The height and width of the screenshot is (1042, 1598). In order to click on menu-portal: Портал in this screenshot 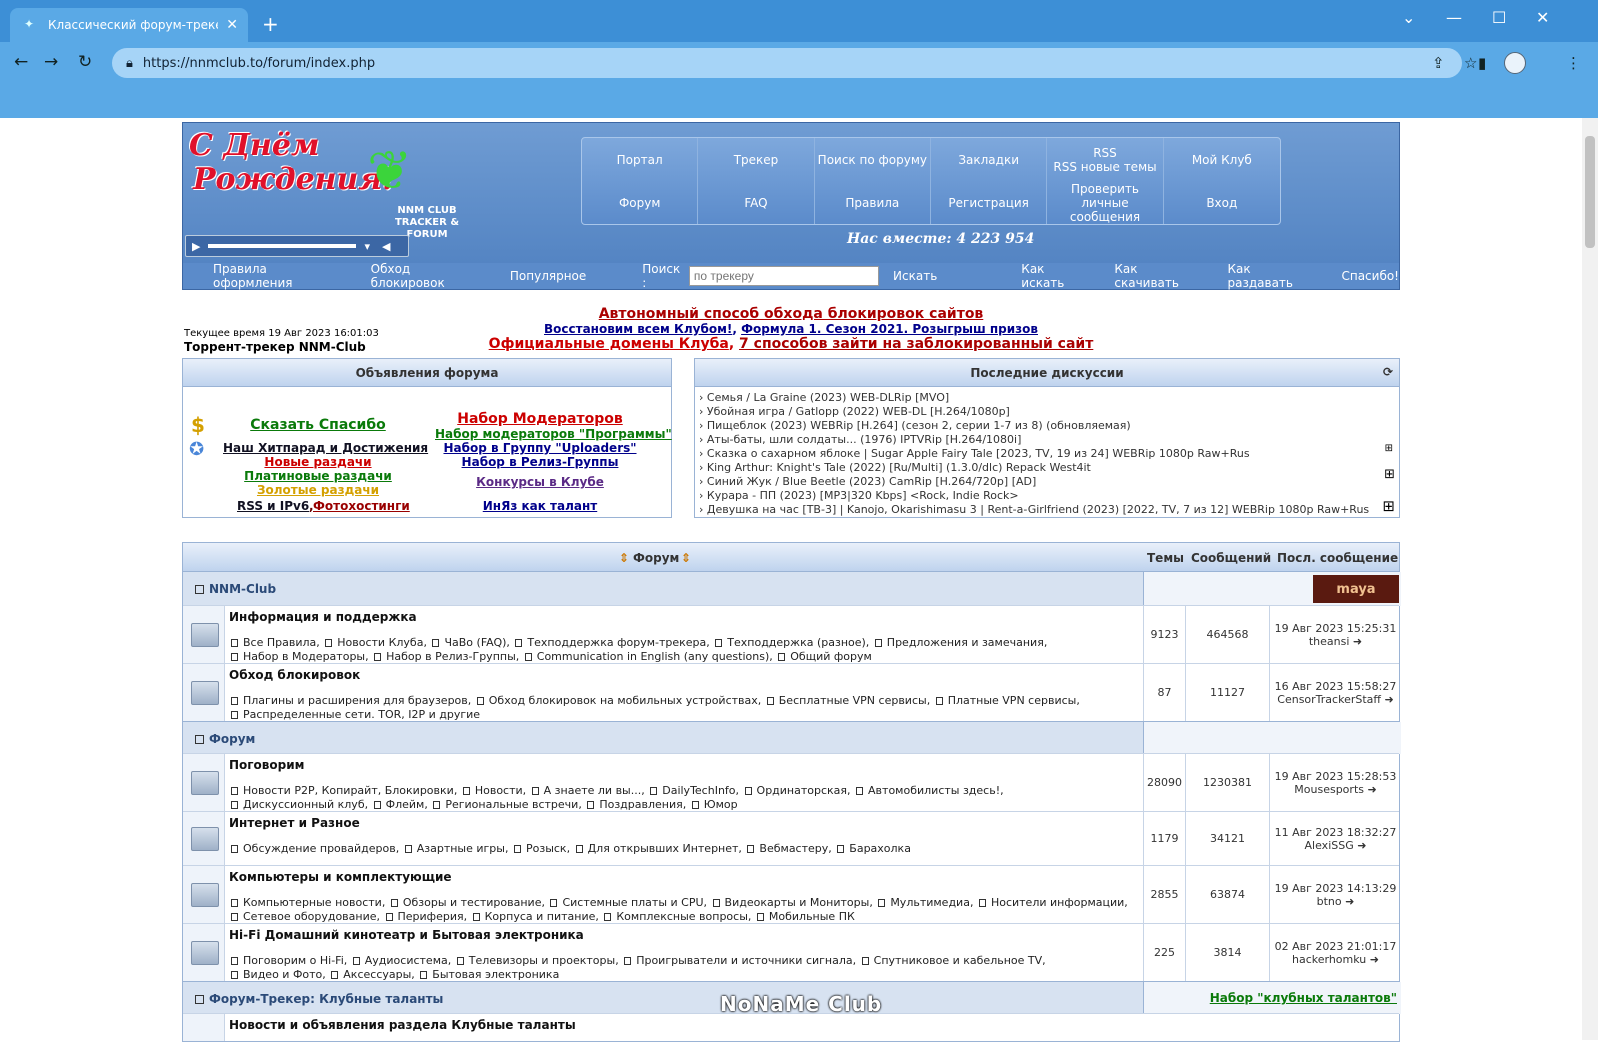, I will do `click(640, 159)`.